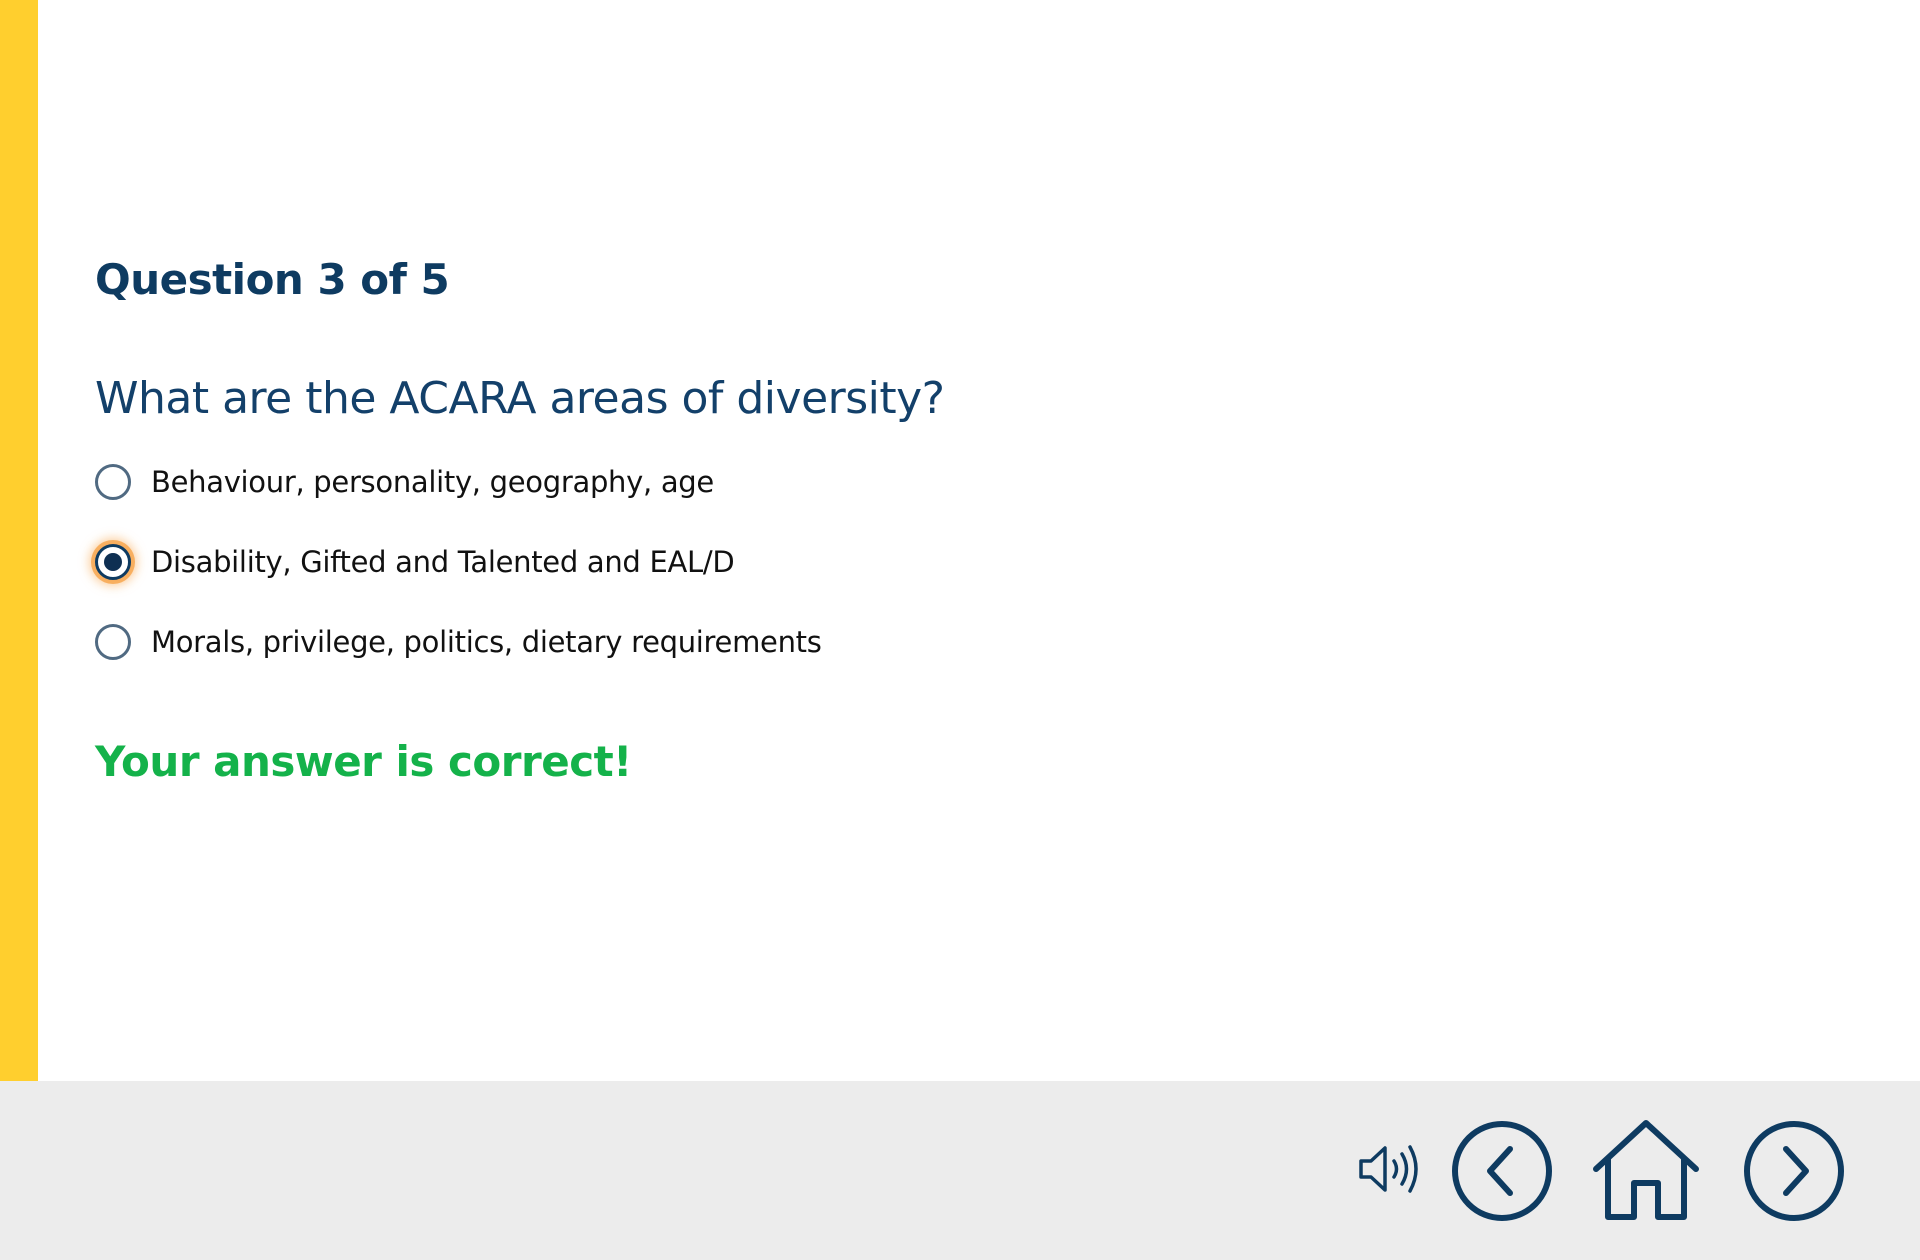  Describe the element at coordinates (960, 1170) in the screenshot. I see `navigation-footer` at that location.